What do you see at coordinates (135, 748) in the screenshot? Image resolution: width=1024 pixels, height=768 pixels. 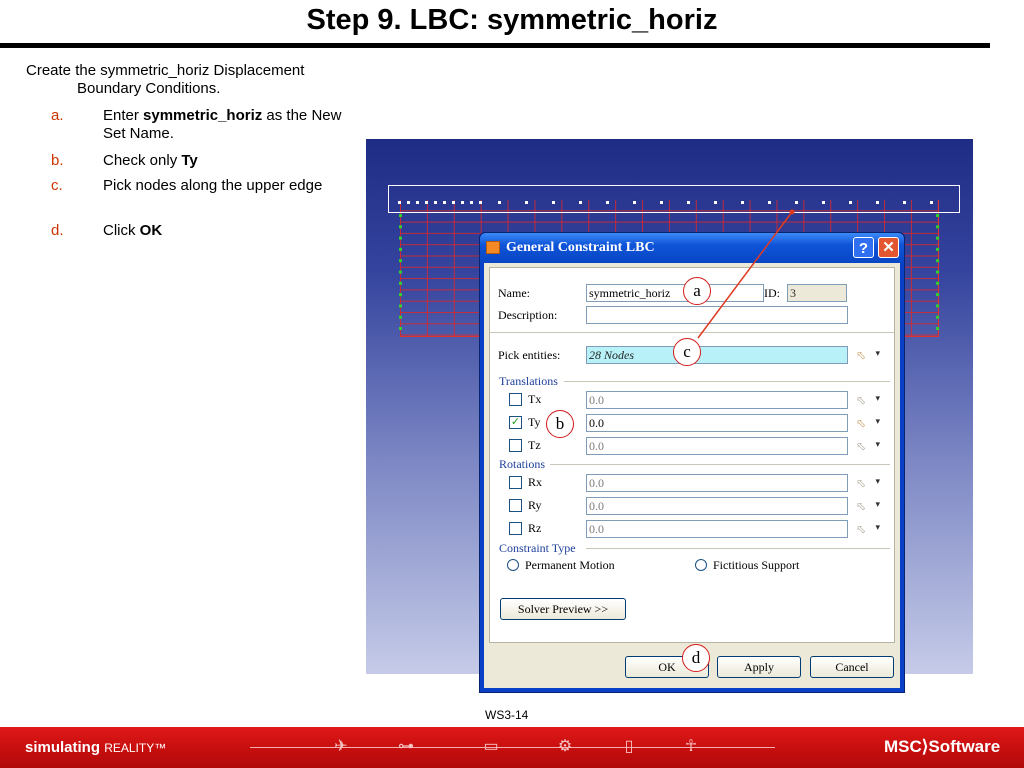 I see `footer-brand-small: REALITY™` at bounding box center [135, 748].